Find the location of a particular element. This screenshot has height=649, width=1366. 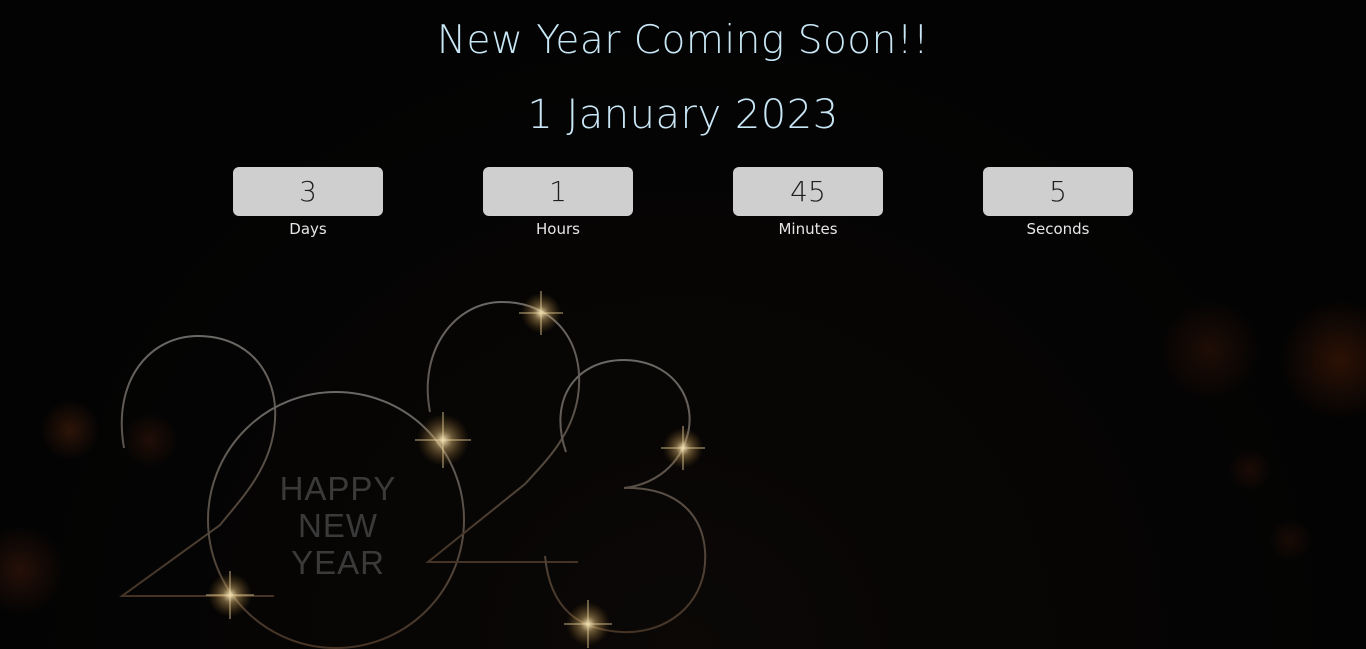

greeting-line-happy: HAPPY is located at coordinates (338, 488).